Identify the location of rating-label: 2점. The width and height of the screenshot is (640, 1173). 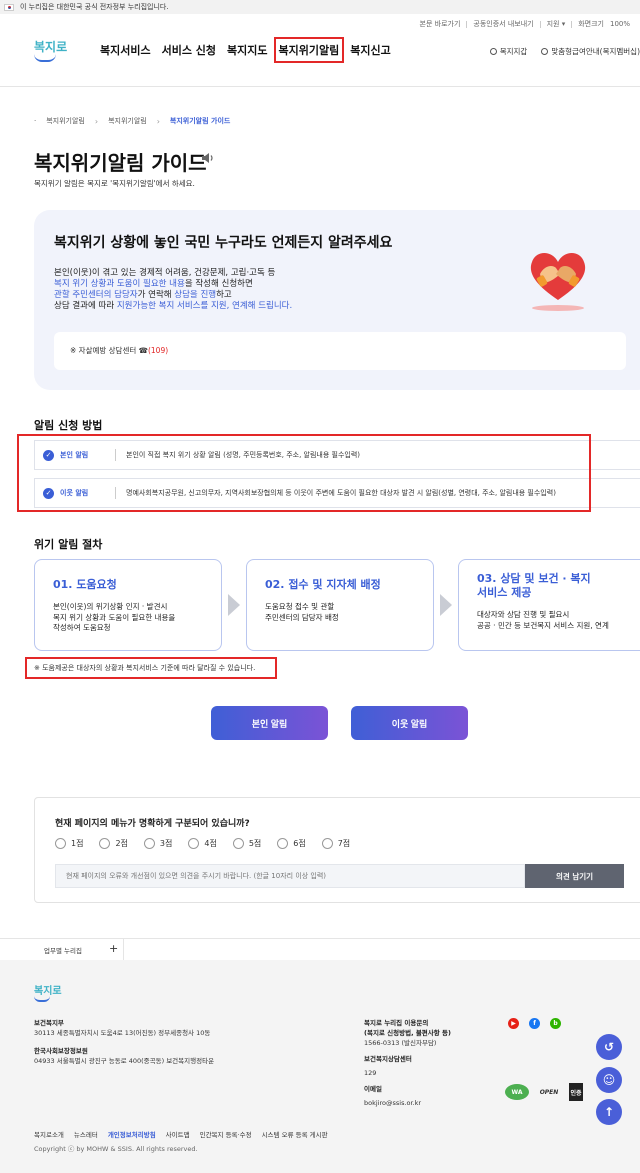
(121, 843).